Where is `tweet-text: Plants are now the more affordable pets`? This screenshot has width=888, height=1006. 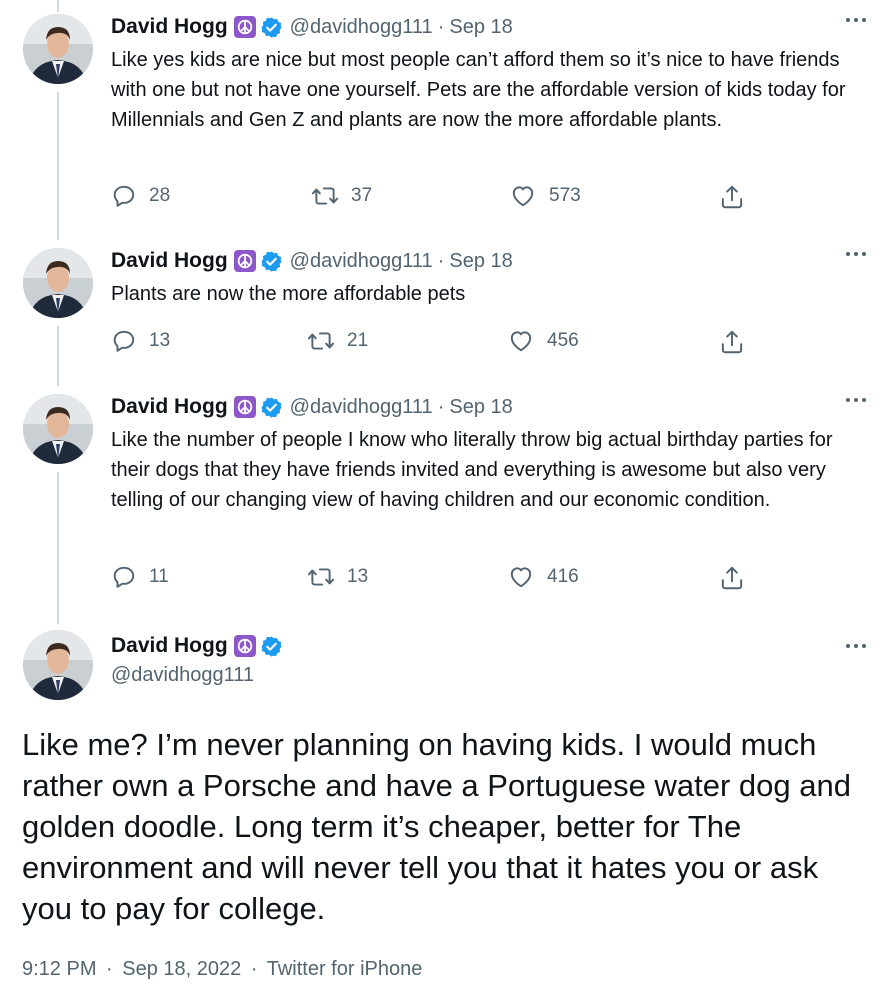
tweet-text: Plants are now the more affordable pets is located at coordinates (288, 294).